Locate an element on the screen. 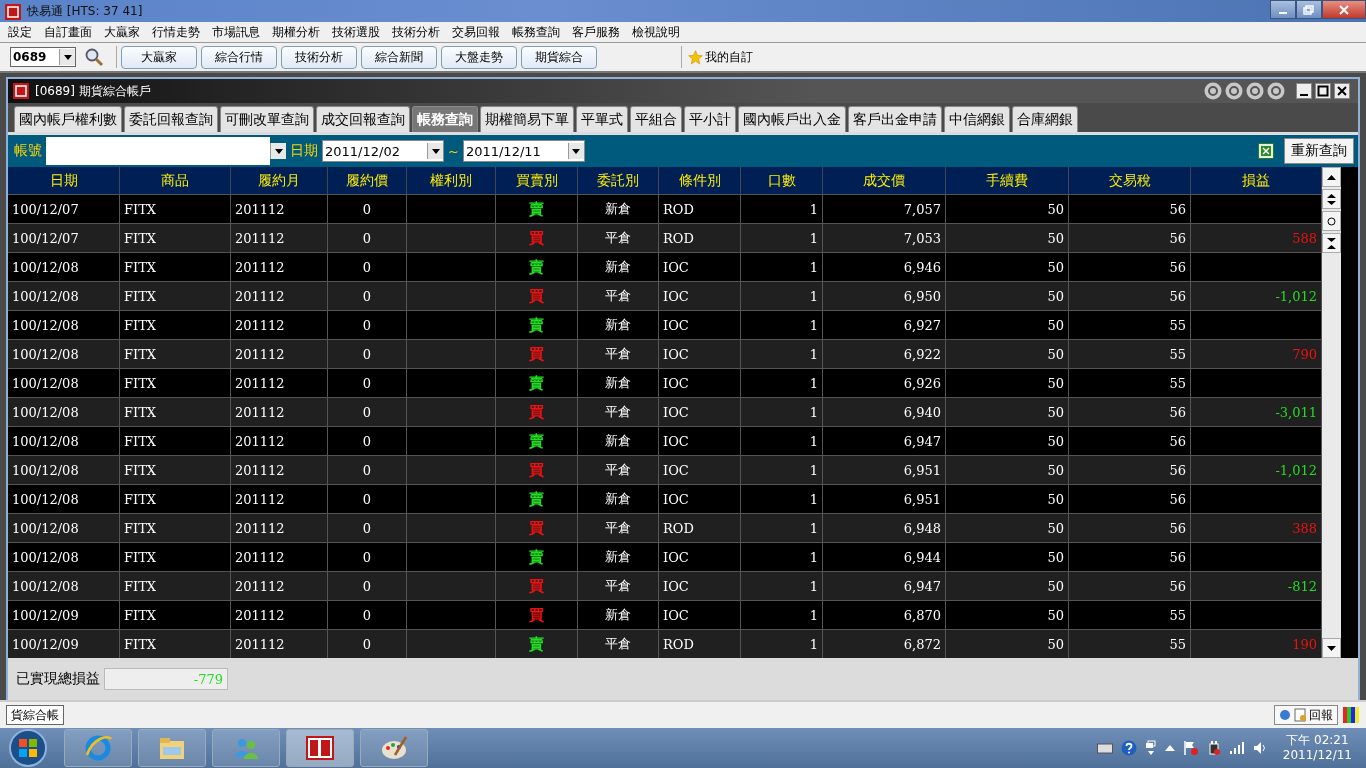 Image resolution: width=1366 pixels, height=768 pixels. window-switch-icon is located at coordinates (1150, 748).